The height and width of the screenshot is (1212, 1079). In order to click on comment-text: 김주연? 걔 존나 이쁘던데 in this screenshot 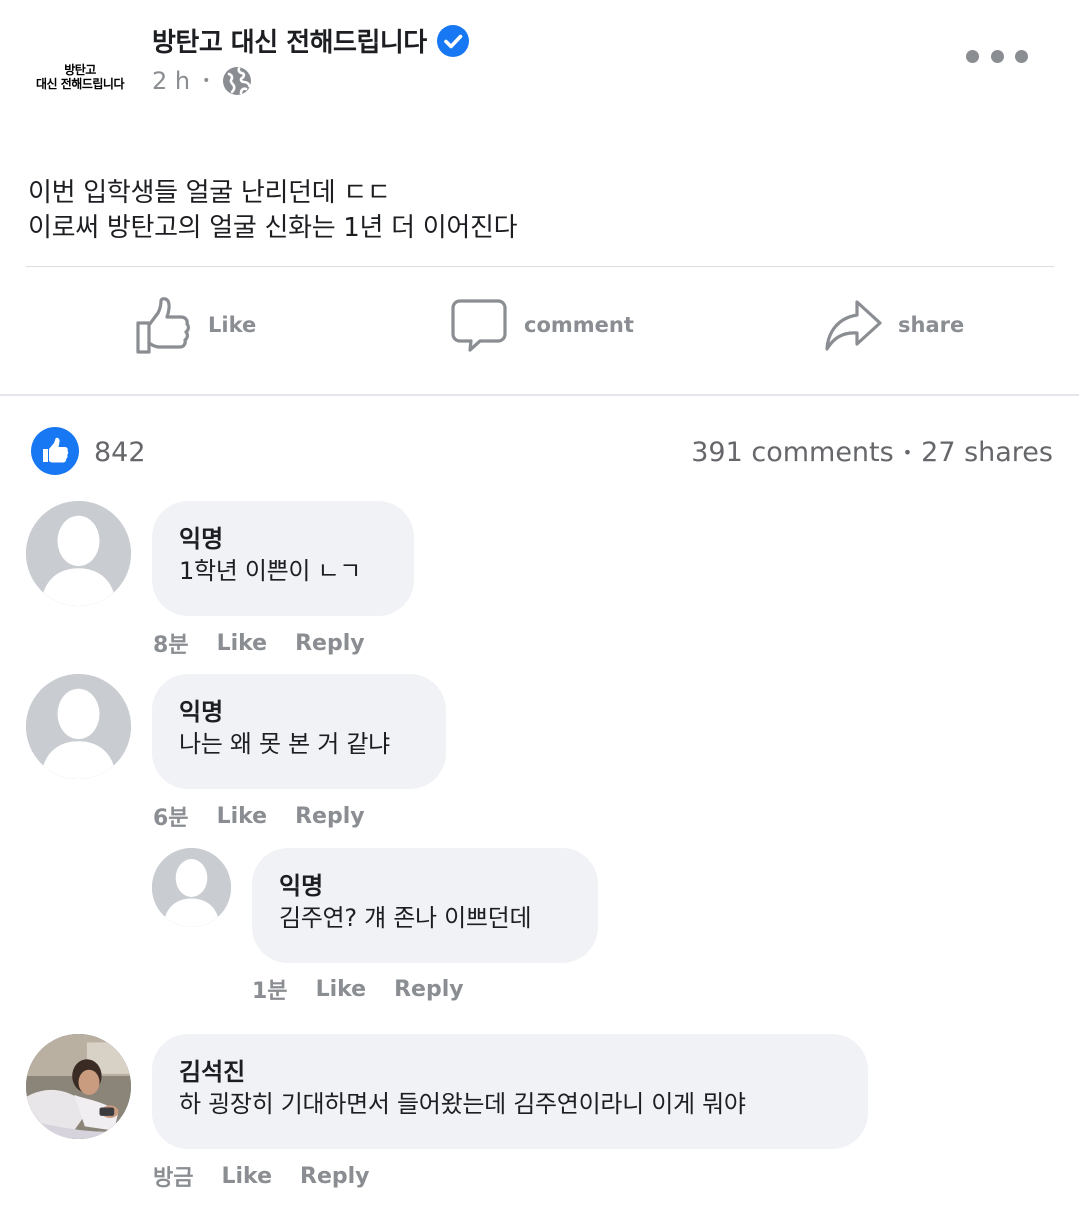, I will do `click(405, 918)`.